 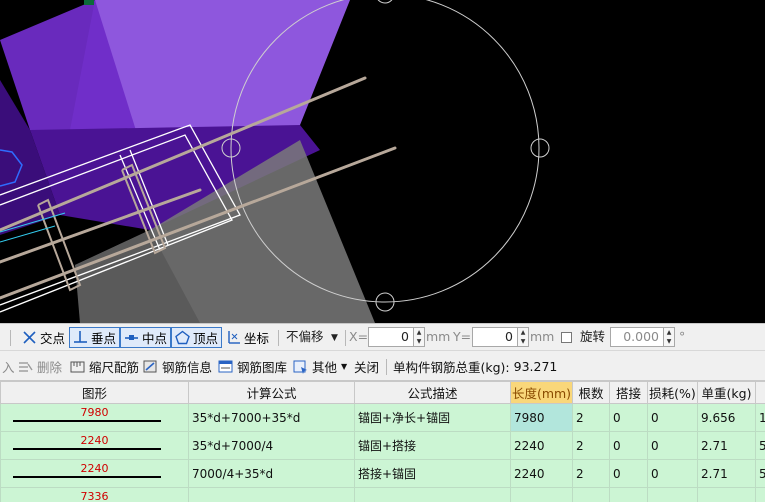 I want to click on green-marker, so click(x=89, y=2).